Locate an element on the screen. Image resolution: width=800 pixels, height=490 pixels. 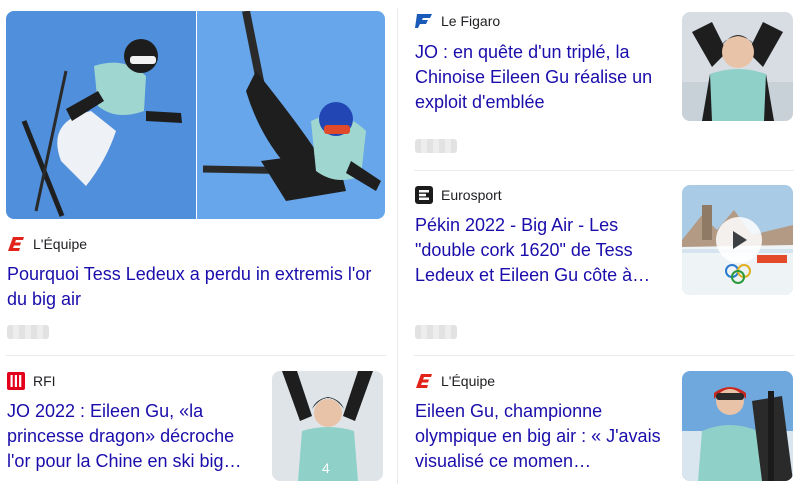
row-divider-left is located at coordinates (196, 355).